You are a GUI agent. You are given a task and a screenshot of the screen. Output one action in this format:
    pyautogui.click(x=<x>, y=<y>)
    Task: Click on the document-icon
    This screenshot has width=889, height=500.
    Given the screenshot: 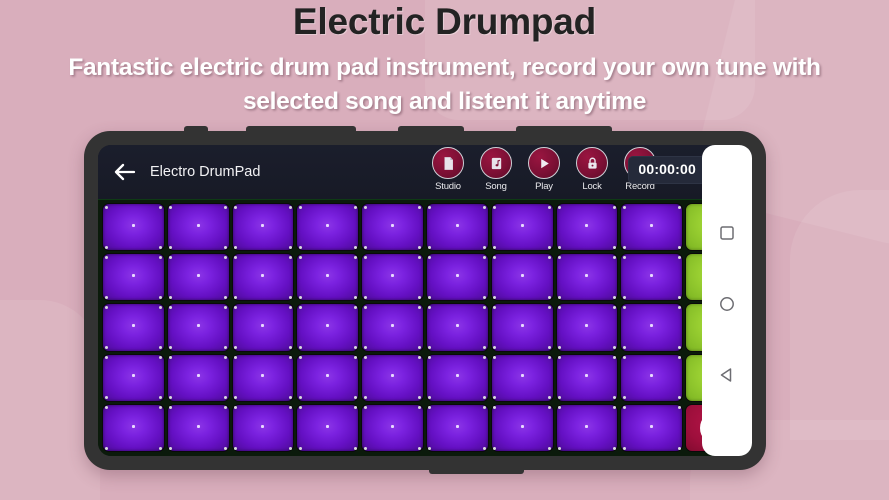 What is the action you would take?
    pyautogui.click(x=448, y=163)
    